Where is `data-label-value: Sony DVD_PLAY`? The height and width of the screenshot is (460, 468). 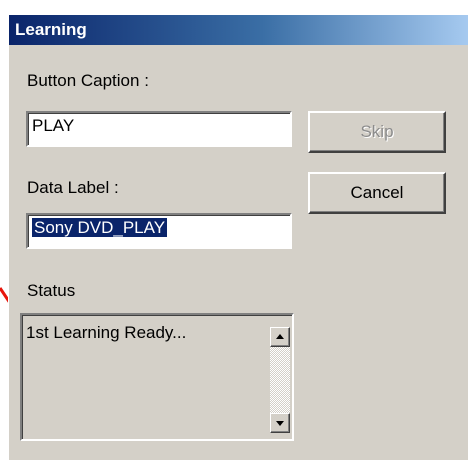 data-label-value: Sony DVD_PLAY is located at coordinates (100, 227).